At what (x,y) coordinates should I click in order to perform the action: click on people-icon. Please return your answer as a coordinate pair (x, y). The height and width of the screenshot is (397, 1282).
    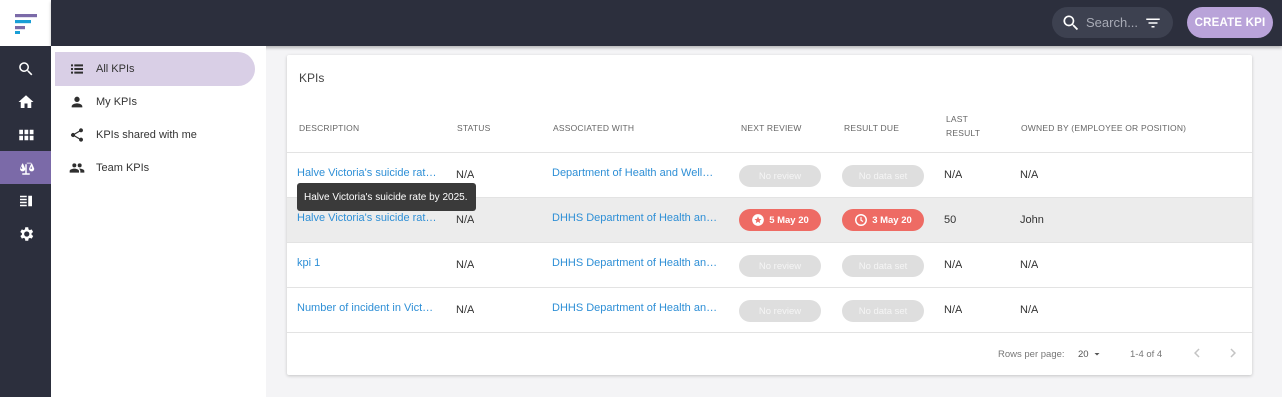
    Looking at the image, I should click on (77, 168).